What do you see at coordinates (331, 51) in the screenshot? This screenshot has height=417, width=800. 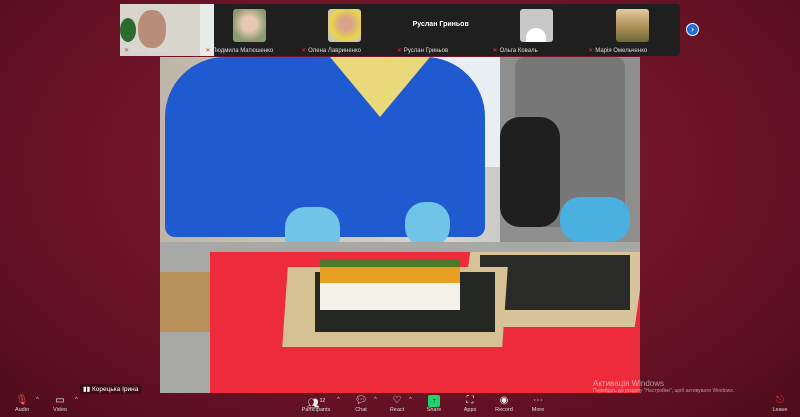 I see `participant-name: ✕ Олена Лавриненко` at bounding box center [331, 51].